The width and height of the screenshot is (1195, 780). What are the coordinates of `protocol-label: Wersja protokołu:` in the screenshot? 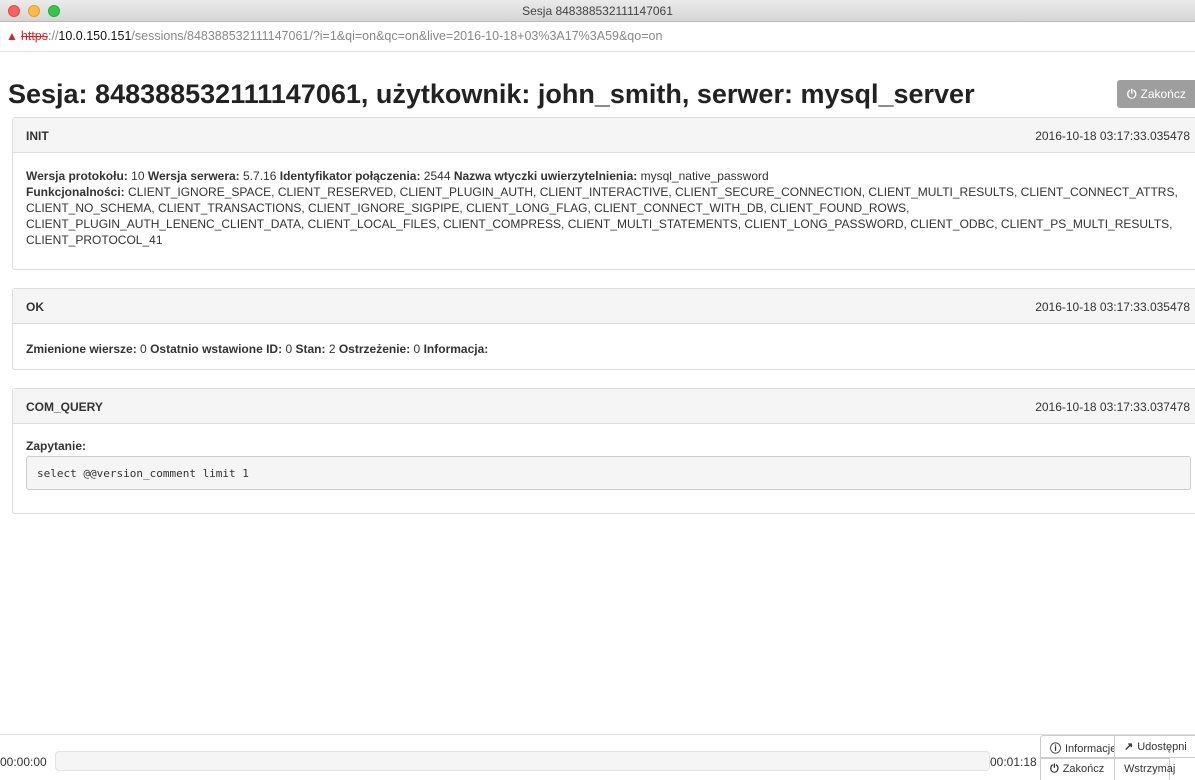 It's located at (77, 176).